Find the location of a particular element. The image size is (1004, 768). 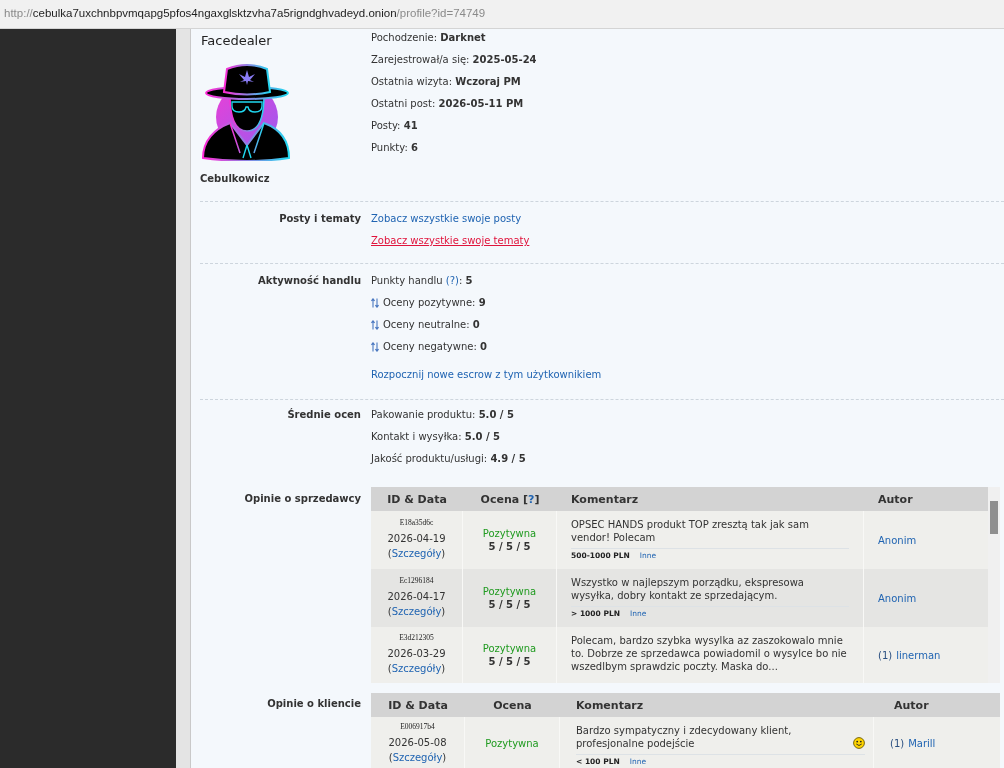

comment-text: Wszystko w najlepszym porządku, ekspresowa wysyłka, dobry kontakt ze sprzedającym. is located at coordinates (688, 589).